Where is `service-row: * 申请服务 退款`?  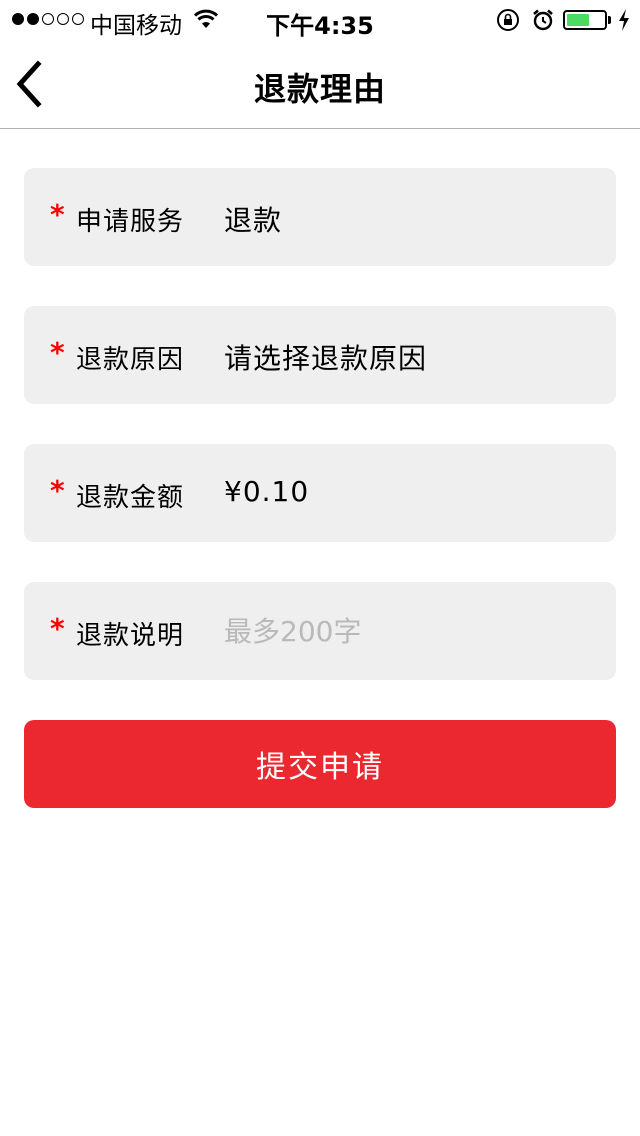
service-row: * 申请服务 退款 is located at coordinates (320, 217).